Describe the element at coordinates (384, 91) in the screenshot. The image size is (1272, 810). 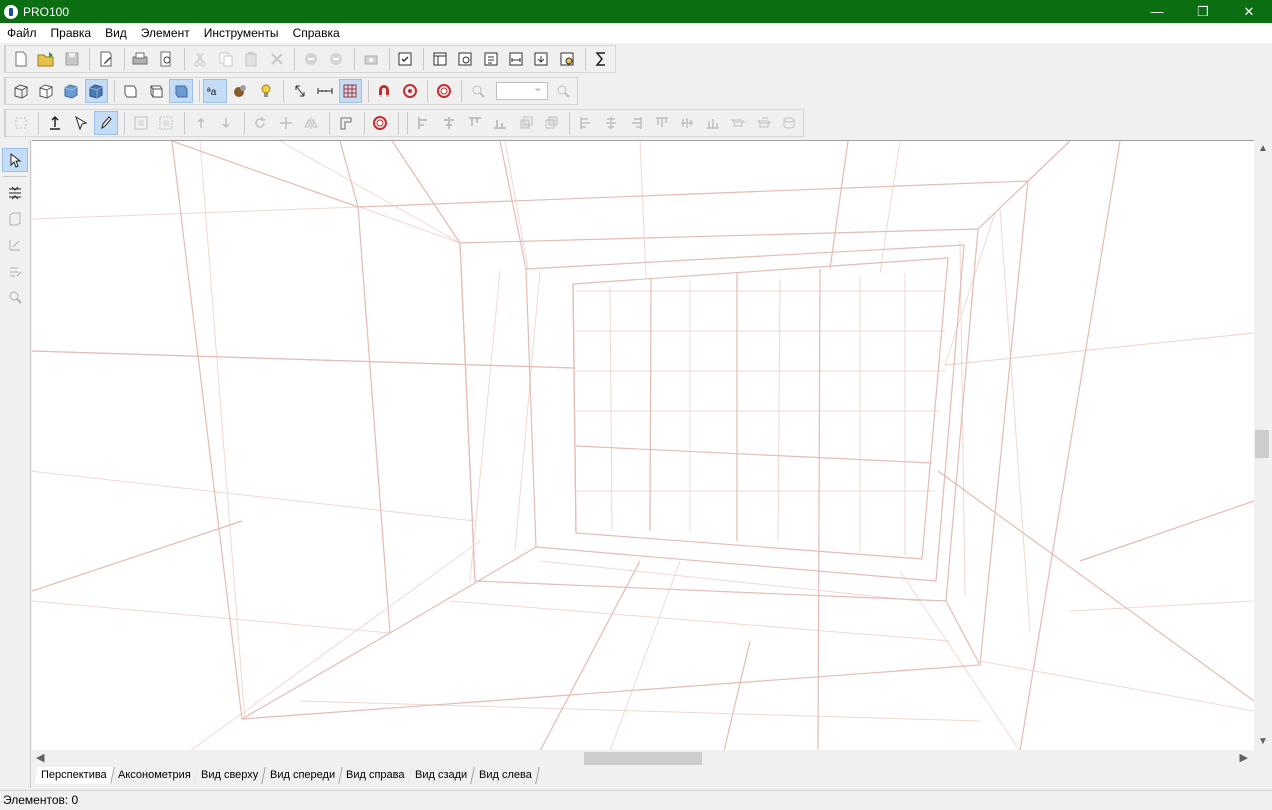
I see `magnet-icon` at that location.